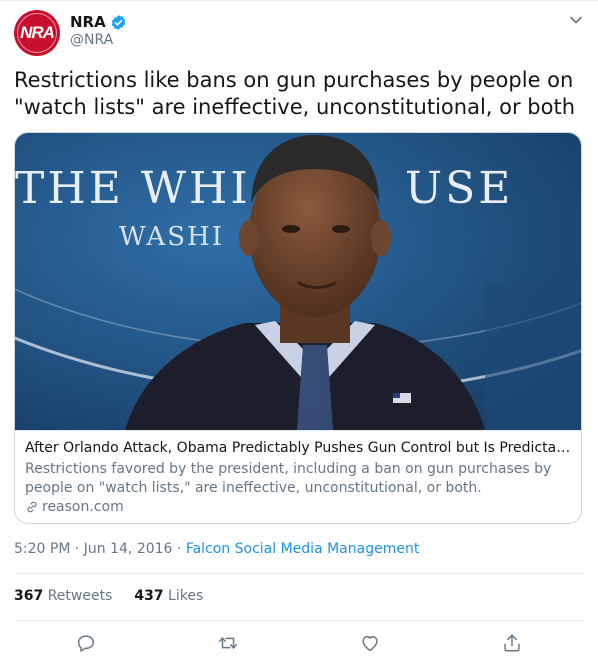  I want to click on chevron-down-icon, so click(576, 20).